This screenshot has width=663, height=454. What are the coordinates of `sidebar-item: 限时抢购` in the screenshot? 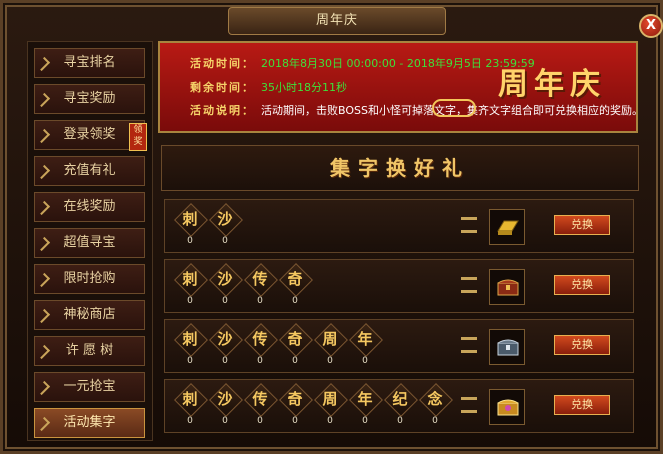 It's located at (89, 279).